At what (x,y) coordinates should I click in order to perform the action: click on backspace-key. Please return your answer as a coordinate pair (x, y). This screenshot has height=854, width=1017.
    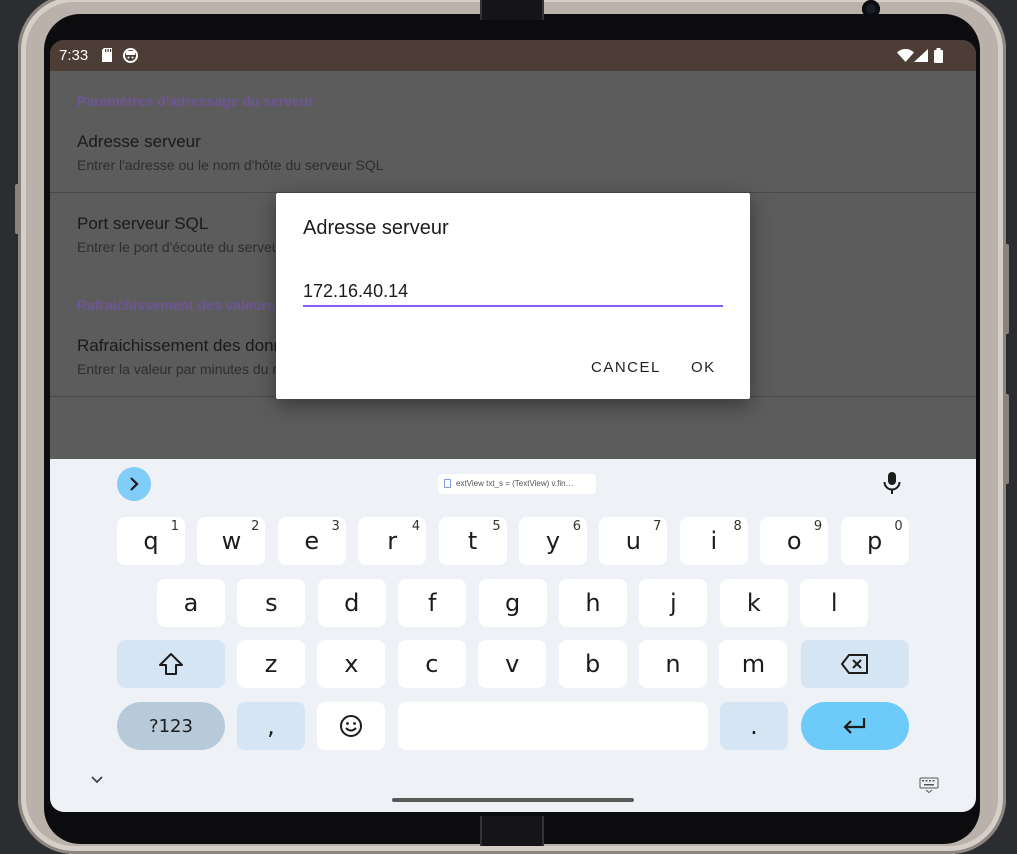
    Looking at the image, I should click on (855, 664).